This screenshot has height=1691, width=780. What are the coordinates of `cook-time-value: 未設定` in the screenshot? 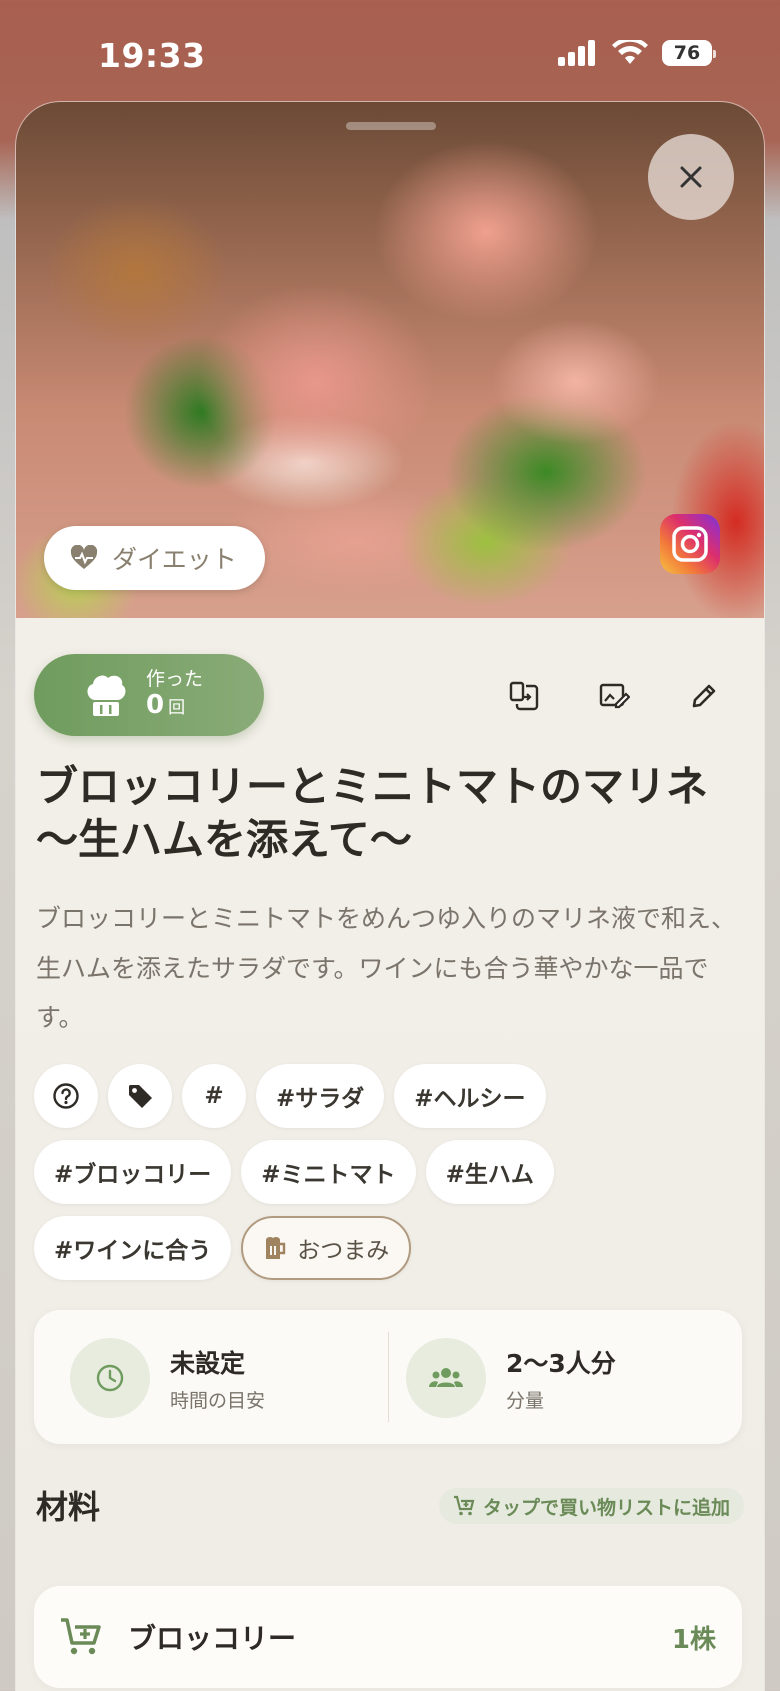 It's located at (208, 1363).